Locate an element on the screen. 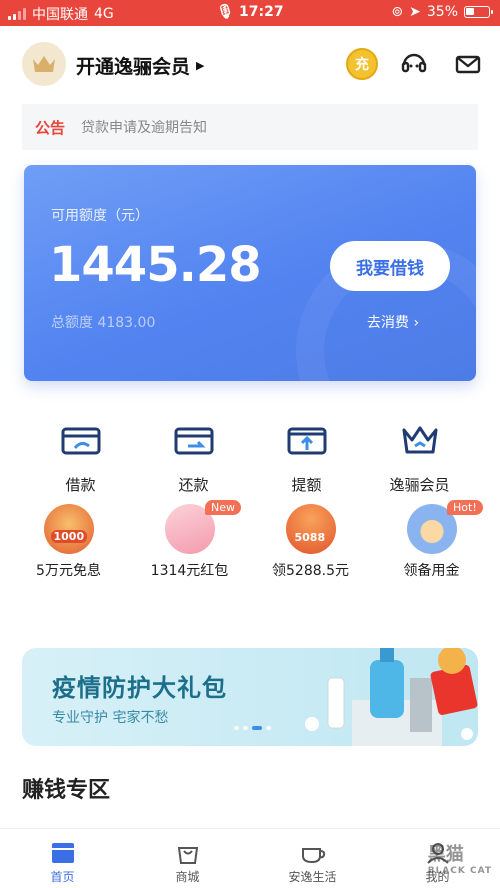  promo-interest-free: 1000 5万元免息 is located at coordinates (68, 544).